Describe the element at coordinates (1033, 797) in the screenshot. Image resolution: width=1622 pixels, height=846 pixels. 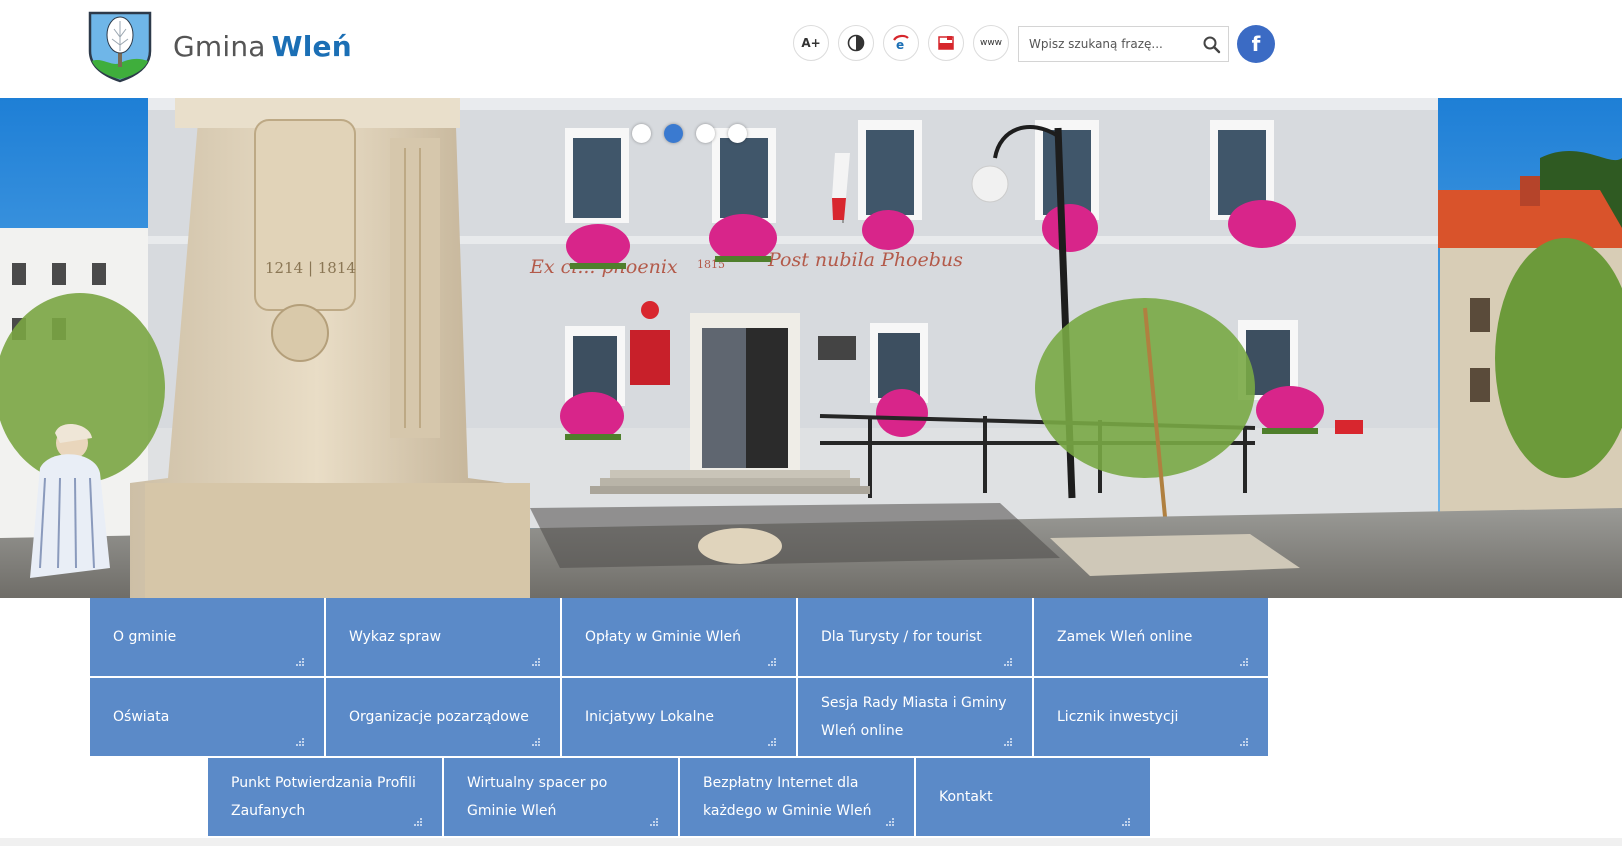
I see `menu-tile-kontakt: Kontakt` at that location.